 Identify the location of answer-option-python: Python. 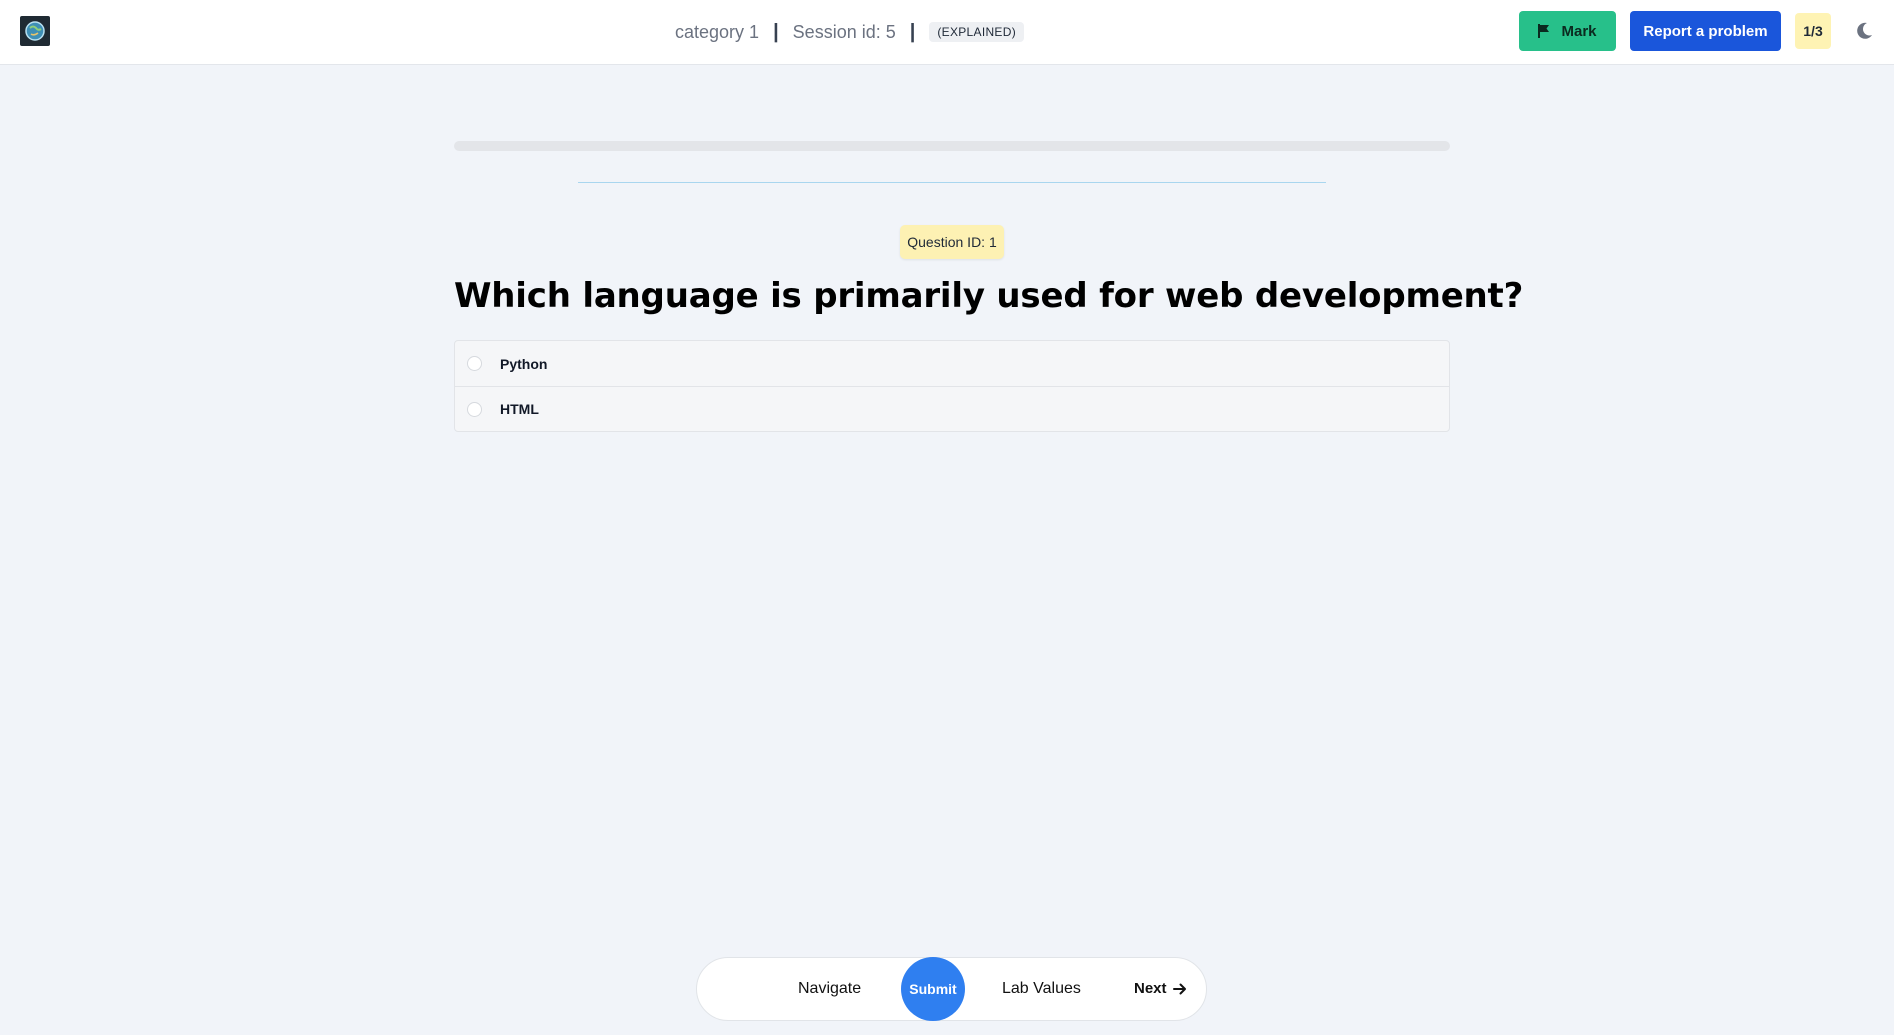
(952, 363).